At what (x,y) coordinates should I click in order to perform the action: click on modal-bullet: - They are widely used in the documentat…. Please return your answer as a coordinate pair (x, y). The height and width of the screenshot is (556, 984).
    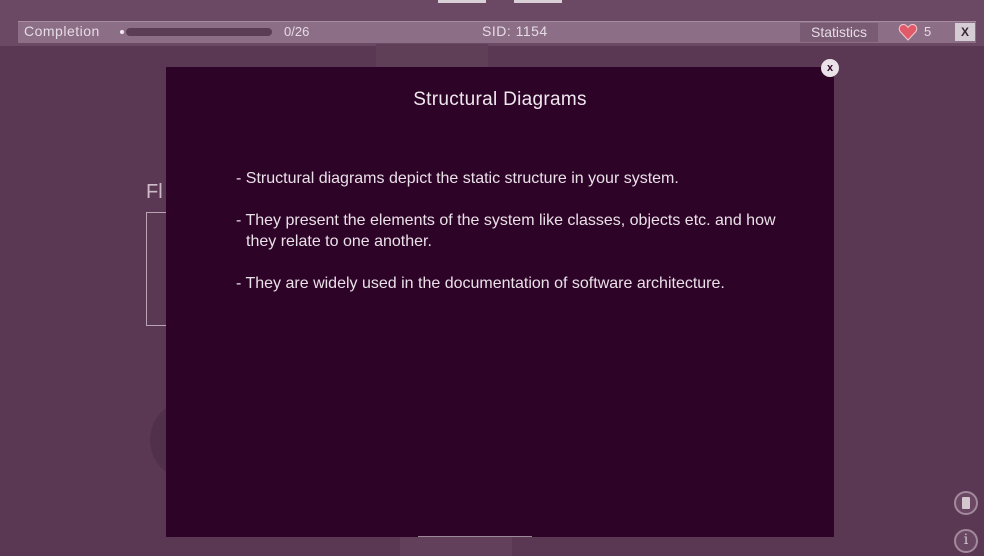
    Looking at the image, I should click on (480, 283).